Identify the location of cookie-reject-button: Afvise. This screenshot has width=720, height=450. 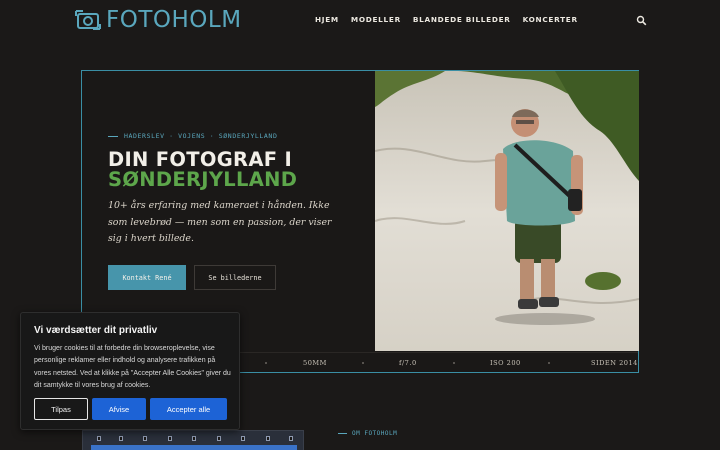
(119, 409).